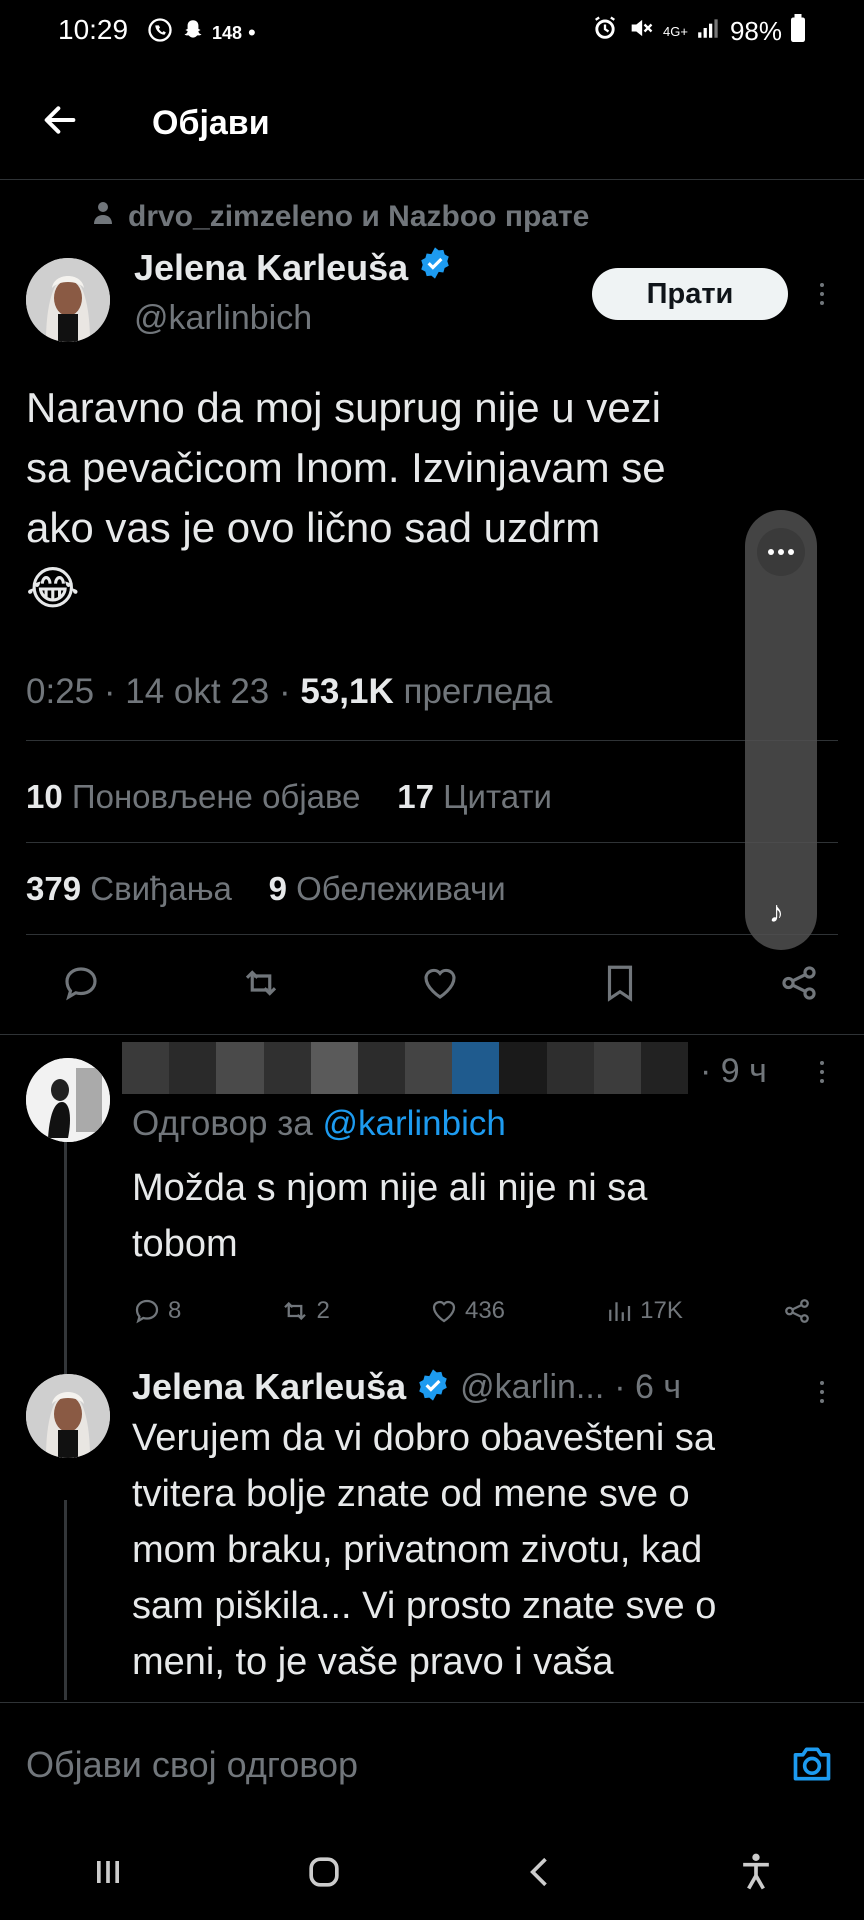 This screenshot has width=864, height=1920. I want to click on bookmarks-label: Обележивачи, so click(401, 888).